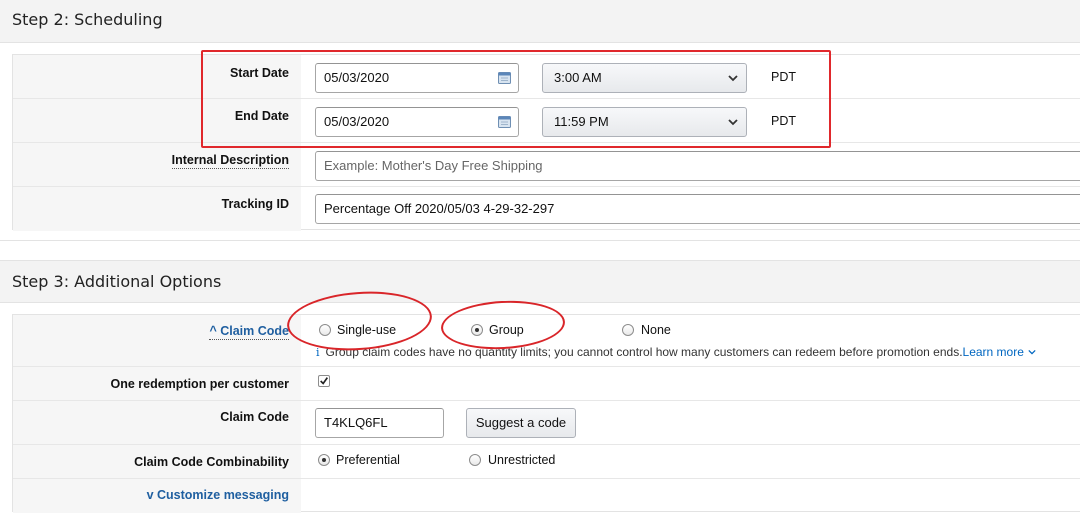  What do you see at coordinates (254, 417) in the screenshot?
I see `claim-code-label: Claim Code` at bounding box center [254, 417].